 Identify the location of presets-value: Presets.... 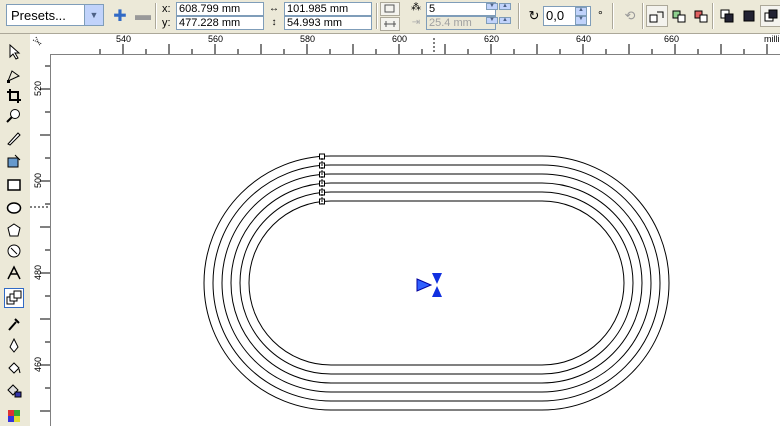
(38, 15).